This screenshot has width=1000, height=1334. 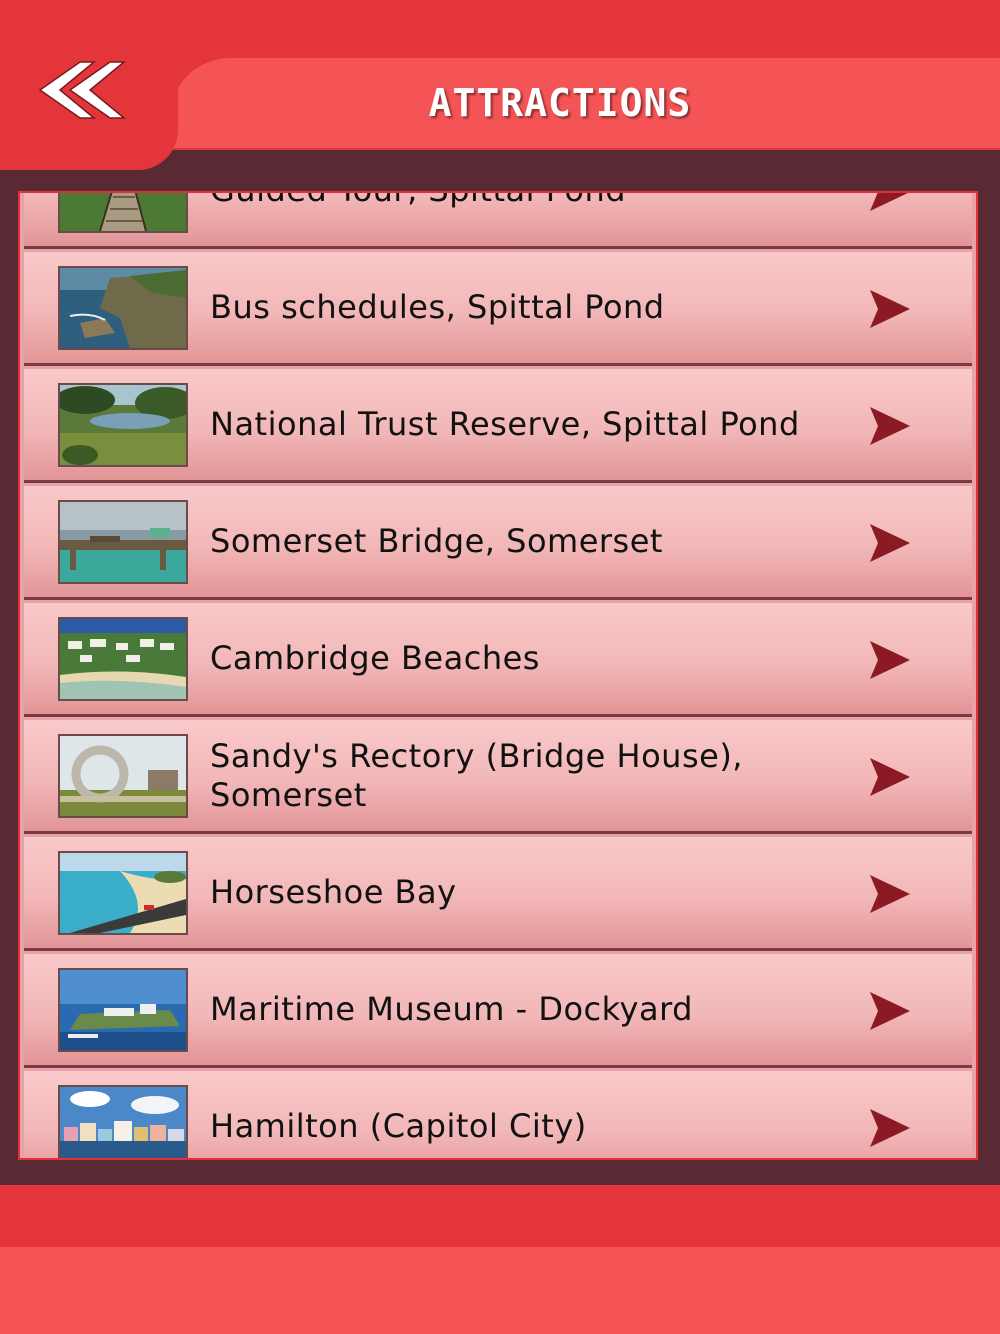 I want to click on list-item-label: Somerset Bridge, Somerset, so click(x=436, y=541).